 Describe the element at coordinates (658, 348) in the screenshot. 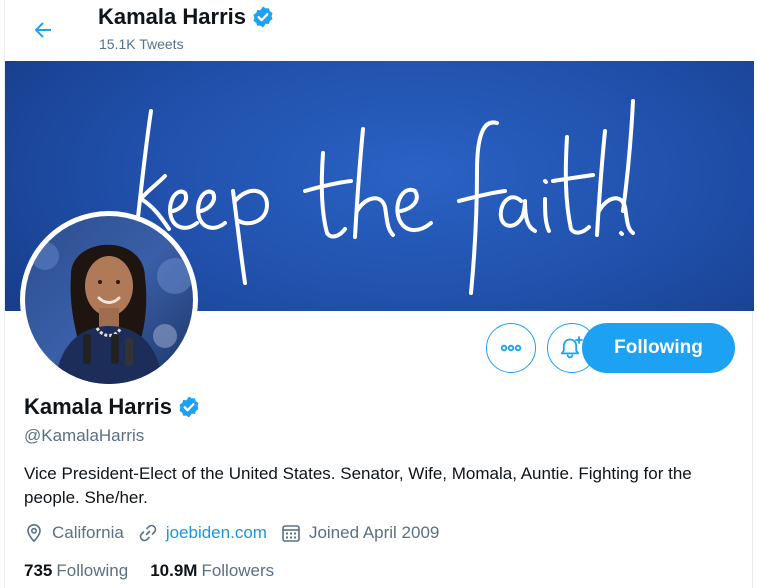

I see `following-button: Following` at that location.